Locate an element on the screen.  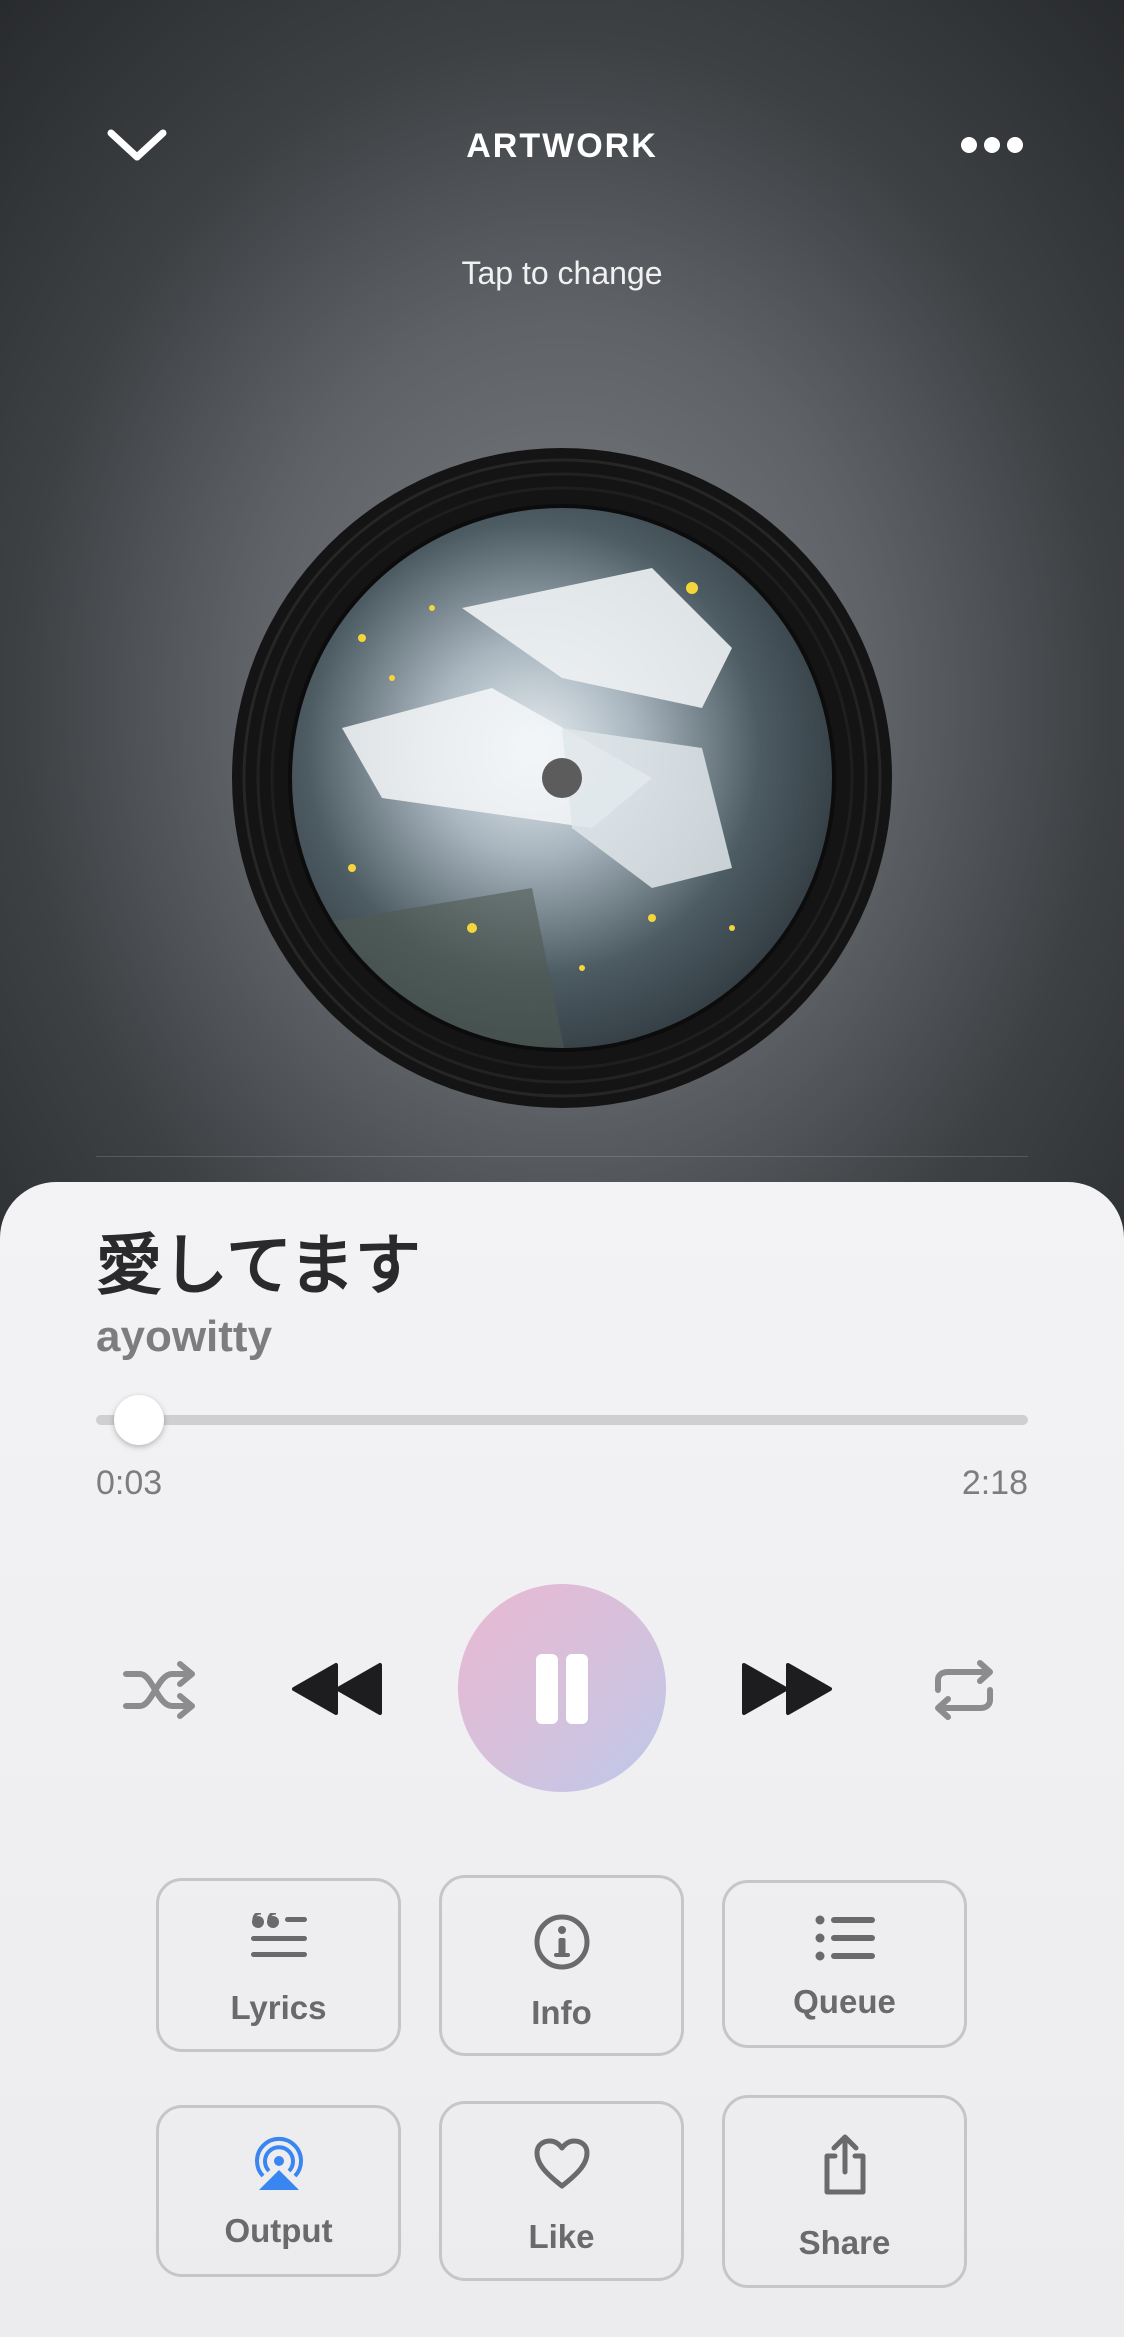
heart-icon is located at coordinates (561, 2163).